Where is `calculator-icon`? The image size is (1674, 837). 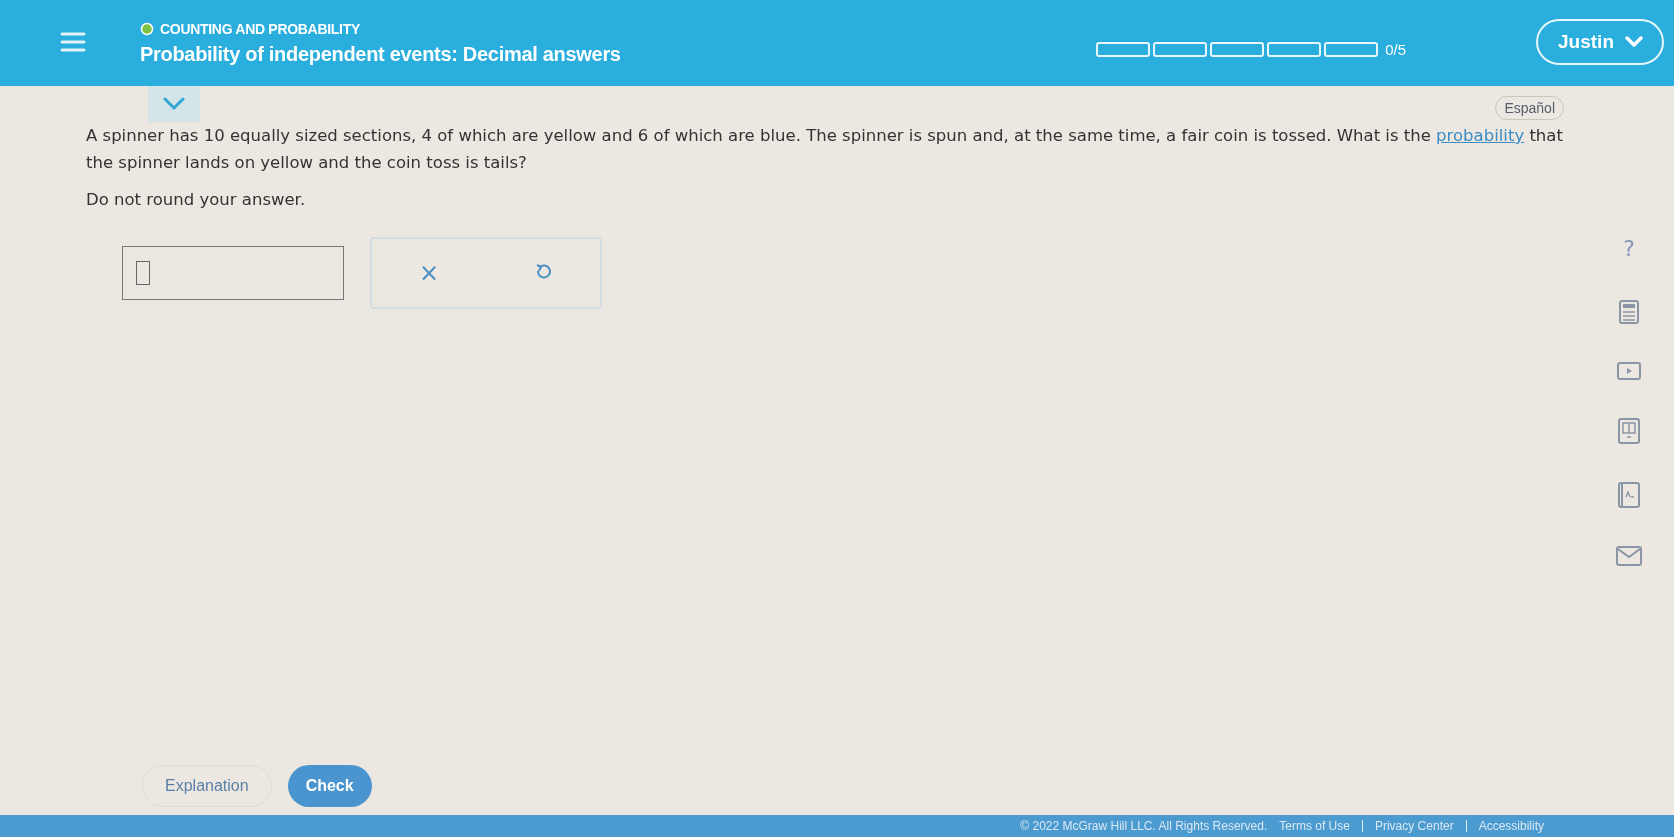 calculator-icon is located at coordinates (1629, 312).